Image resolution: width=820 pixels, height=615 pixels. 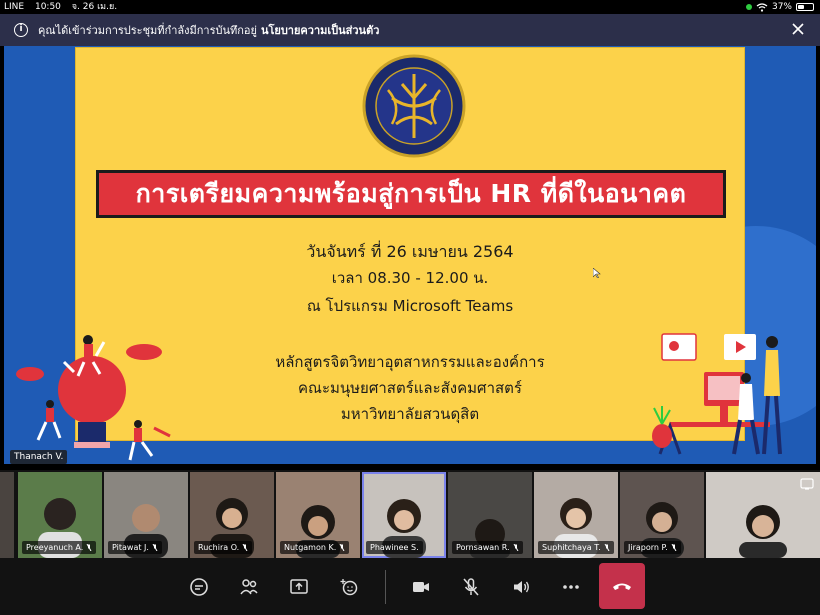 What do you see at coordinates (318, 515) in the screenshot?
I see `participant-tile: Nutgamon K.` at bounding box center [318, 515].